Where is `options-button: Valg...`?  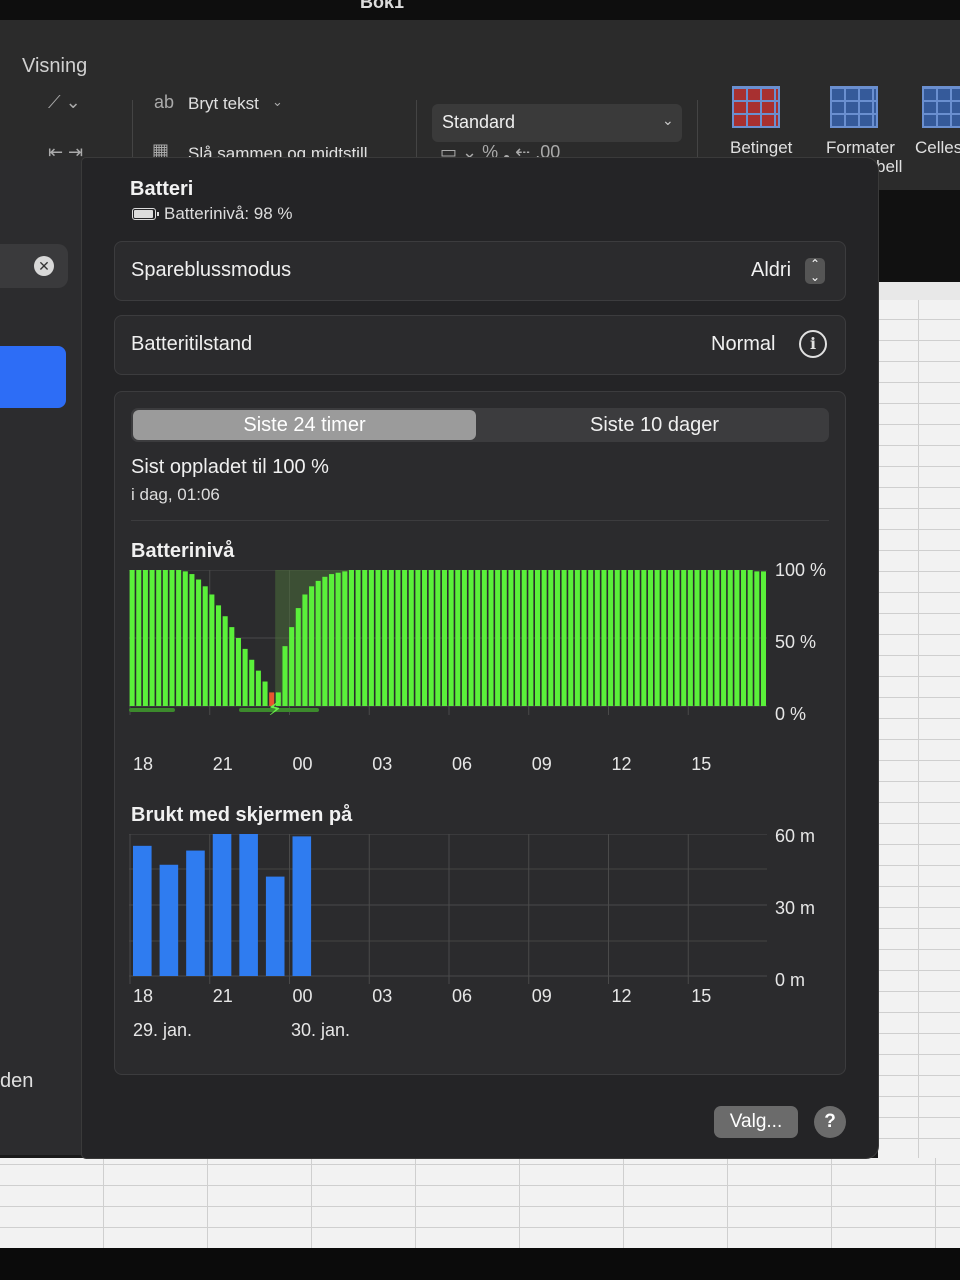
options-button: Valg... is located at coordinates (756, 1122).